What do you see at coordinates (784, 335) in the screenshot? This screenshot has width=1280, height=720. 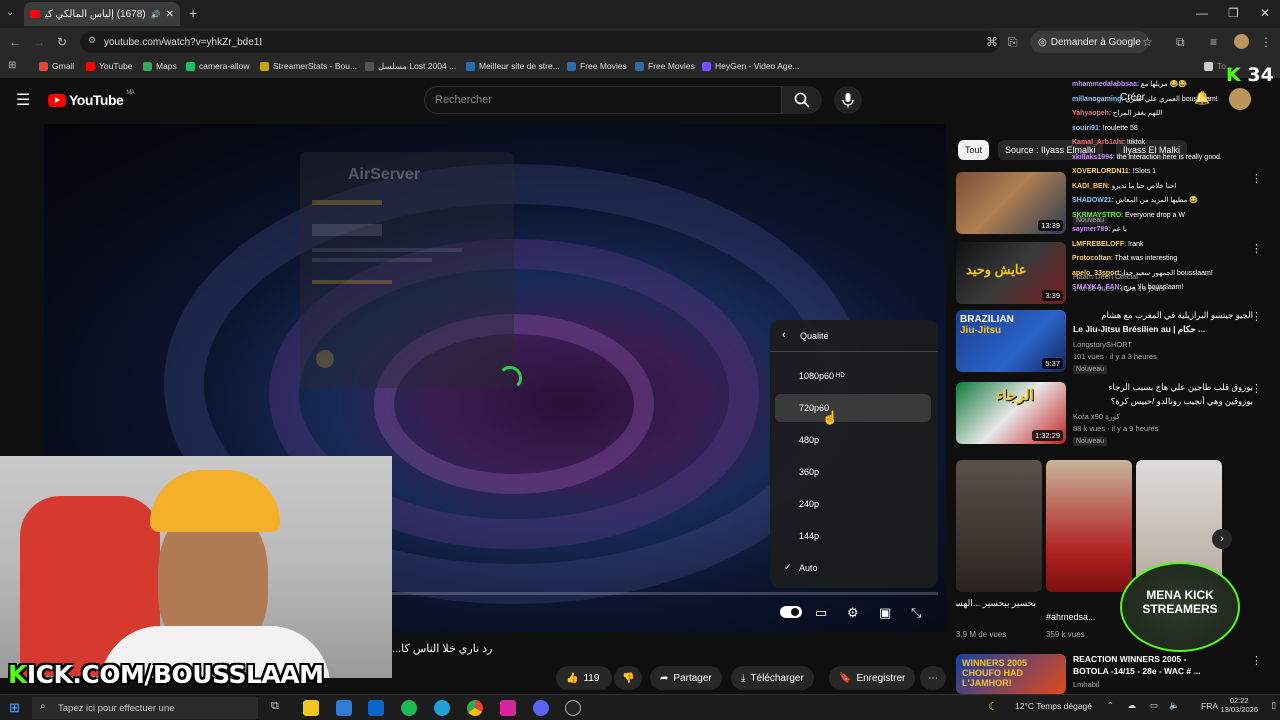 I see `back-chevron-icon: ‹` at bounding box center [784, 335].